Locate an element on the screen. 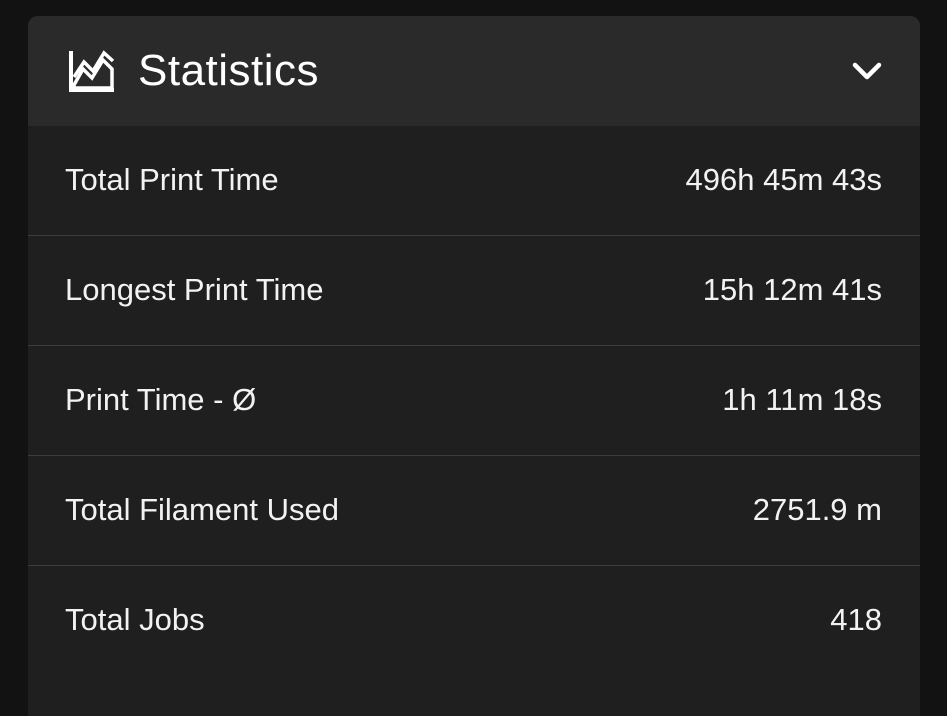  stat-label: Total Jobs is located at coordinates (135, 619).